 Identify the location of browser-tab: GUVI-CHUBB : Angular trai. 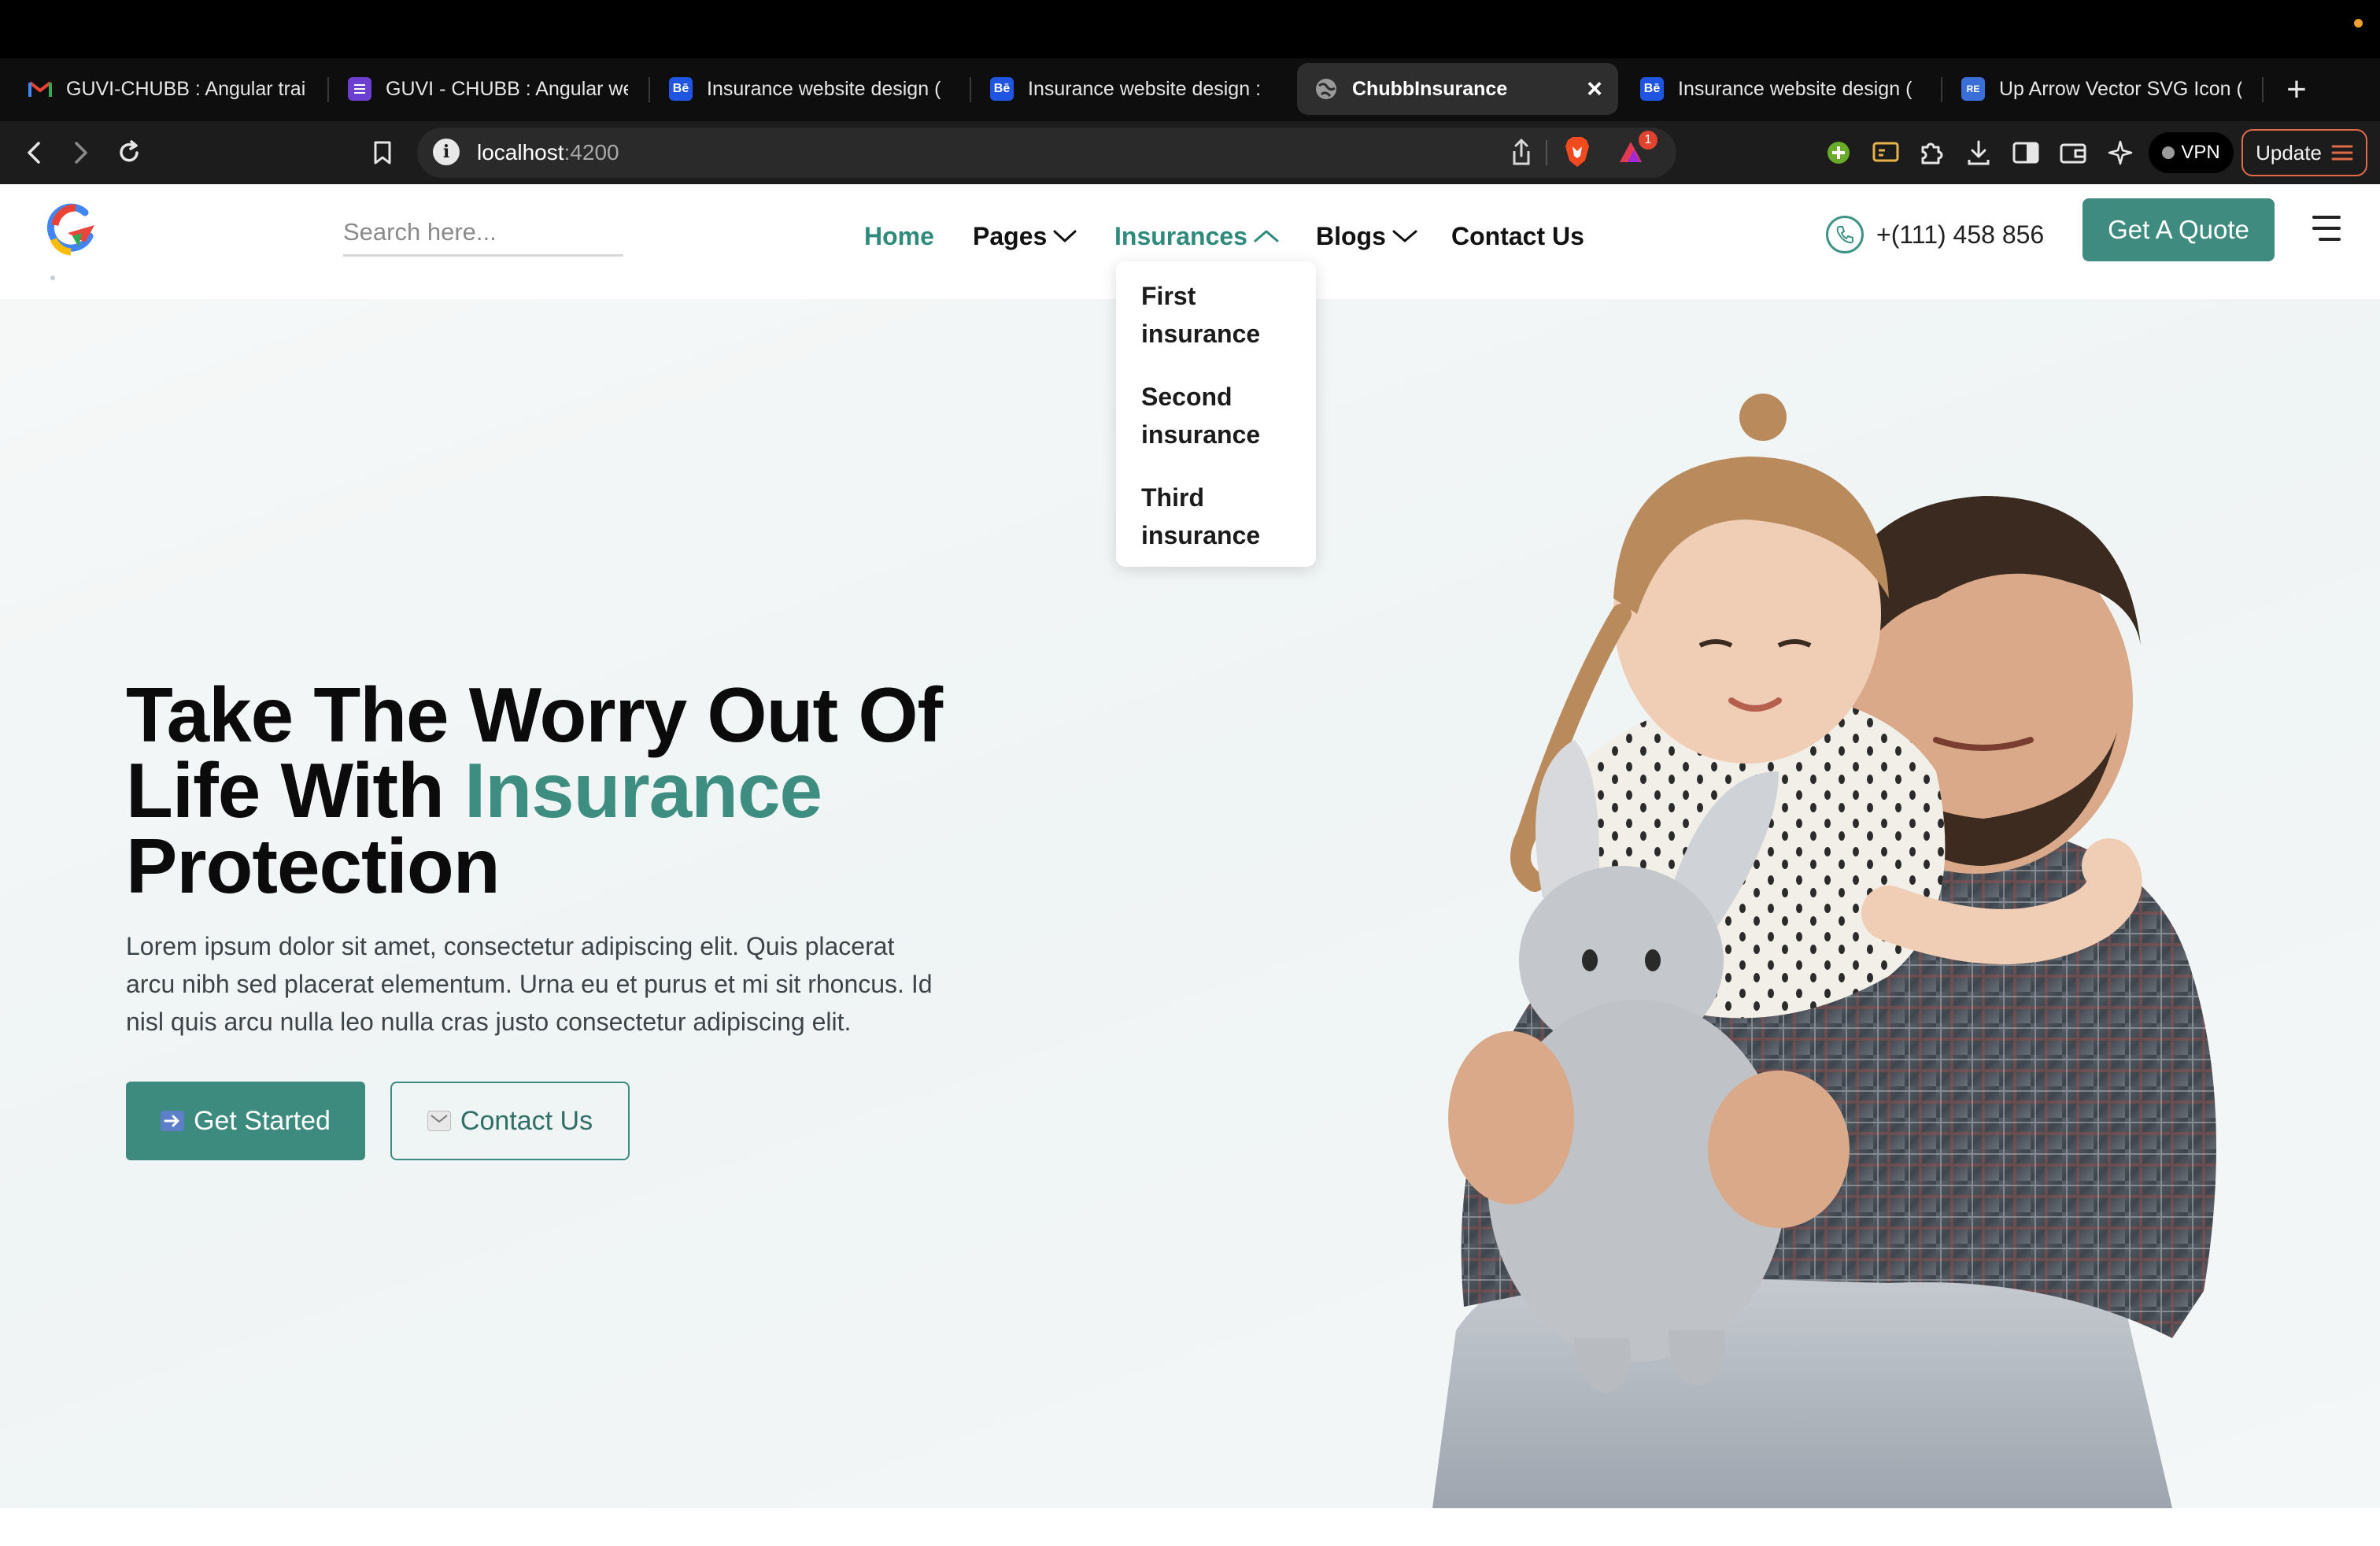
(168, 89).